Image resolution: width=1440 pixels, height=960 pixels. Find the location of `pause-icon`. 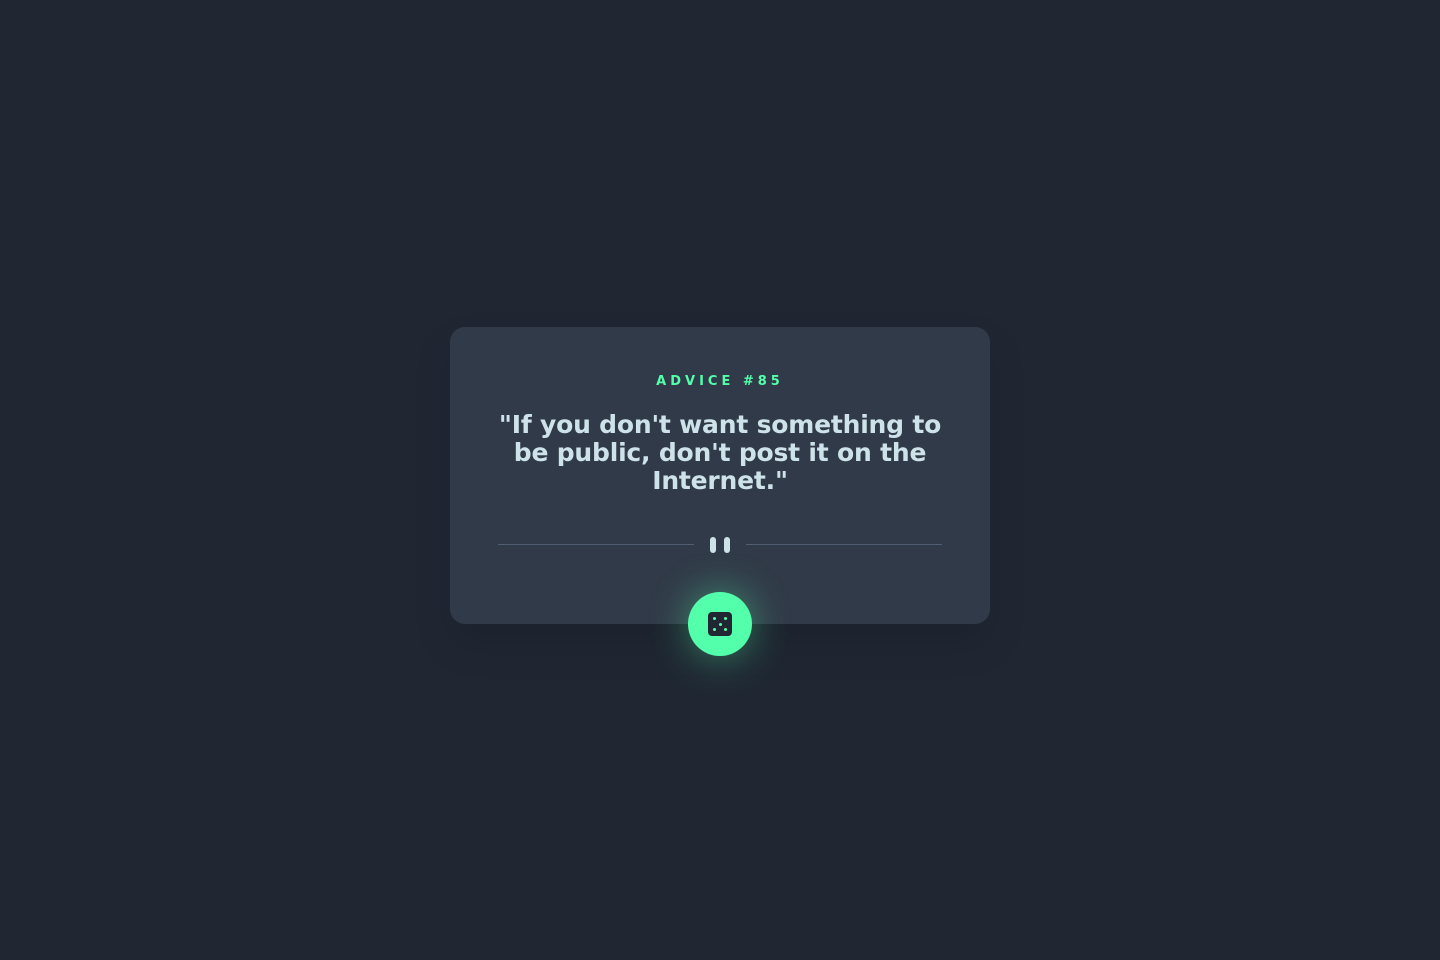

pause-icon is located at coordinates (720, 545).